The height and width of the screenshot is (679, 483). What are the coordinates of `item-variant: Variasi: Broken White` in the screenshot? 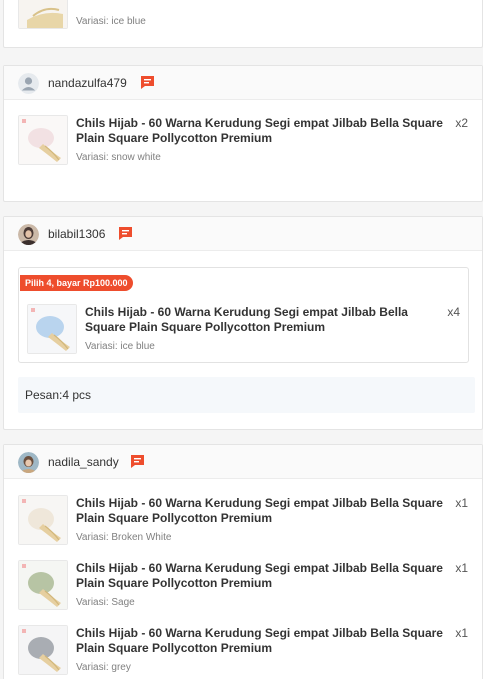 It's located at (124, 537).